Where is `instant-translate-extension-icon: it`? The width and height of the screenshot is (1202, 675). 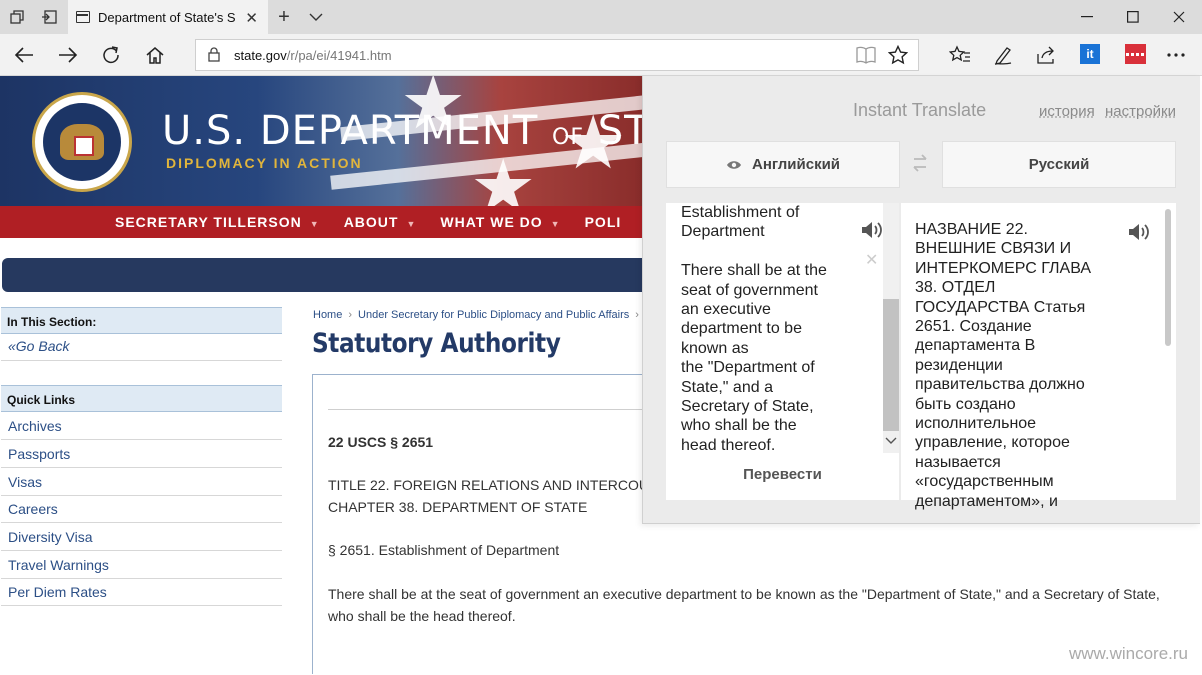 instant-translate-extension-icon: it is located at coordinates (1090, 54).